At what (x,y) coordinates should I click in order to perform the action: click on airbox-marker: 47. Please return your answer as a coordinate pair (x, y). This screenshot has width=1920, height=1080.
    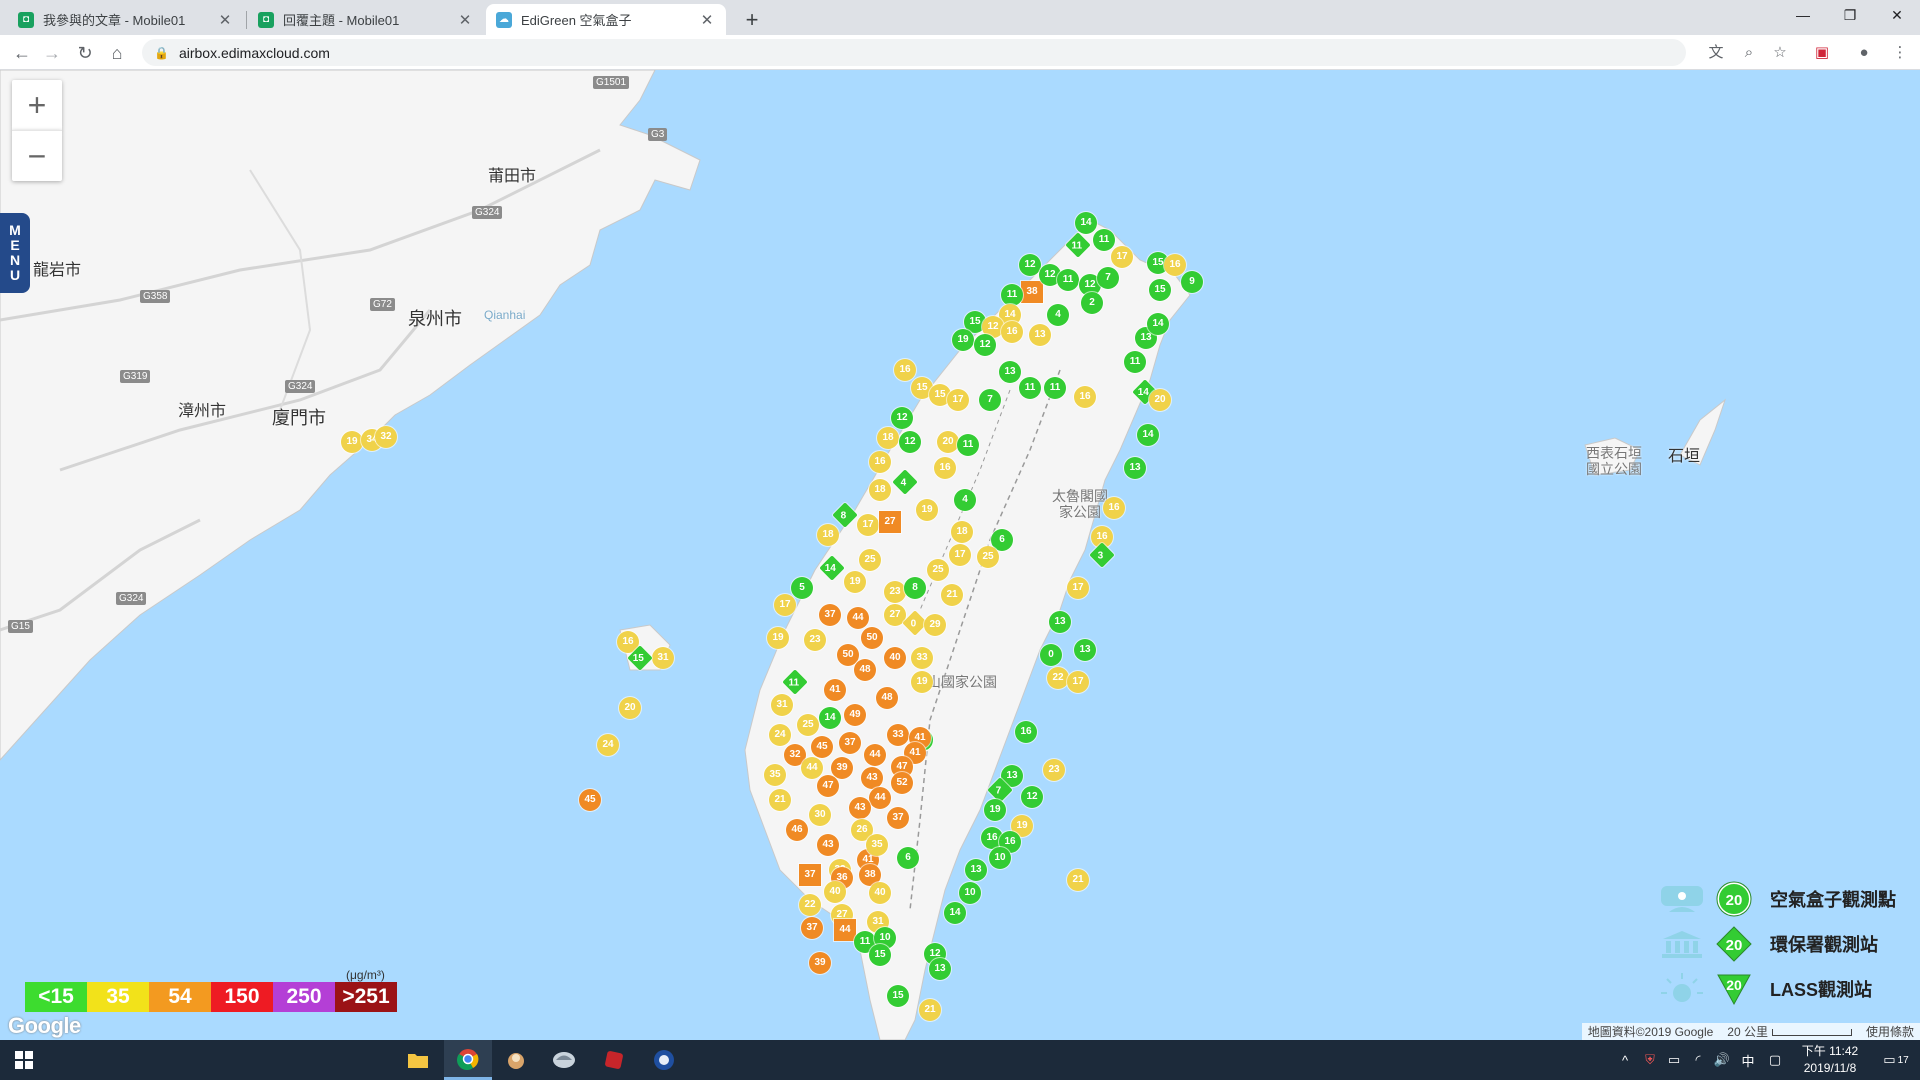
    Looking at the image, I should click on (828, 786).